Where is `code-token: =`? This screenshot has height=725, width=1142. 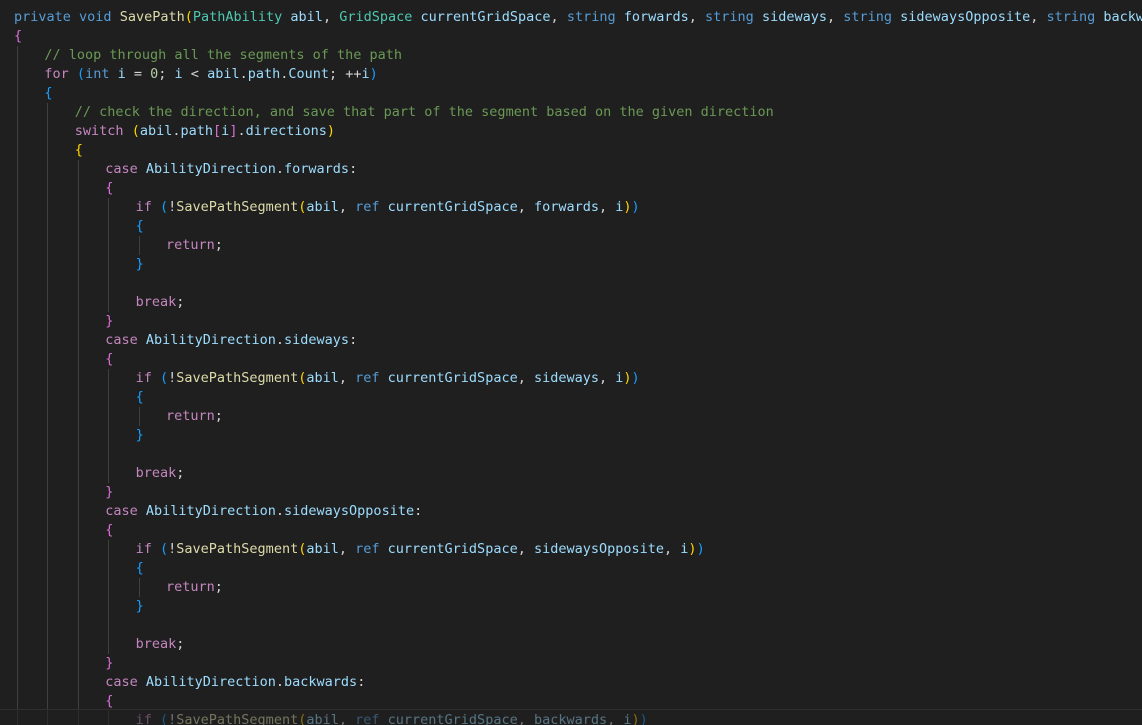
code-token: = is located at coordinates (138, 74).